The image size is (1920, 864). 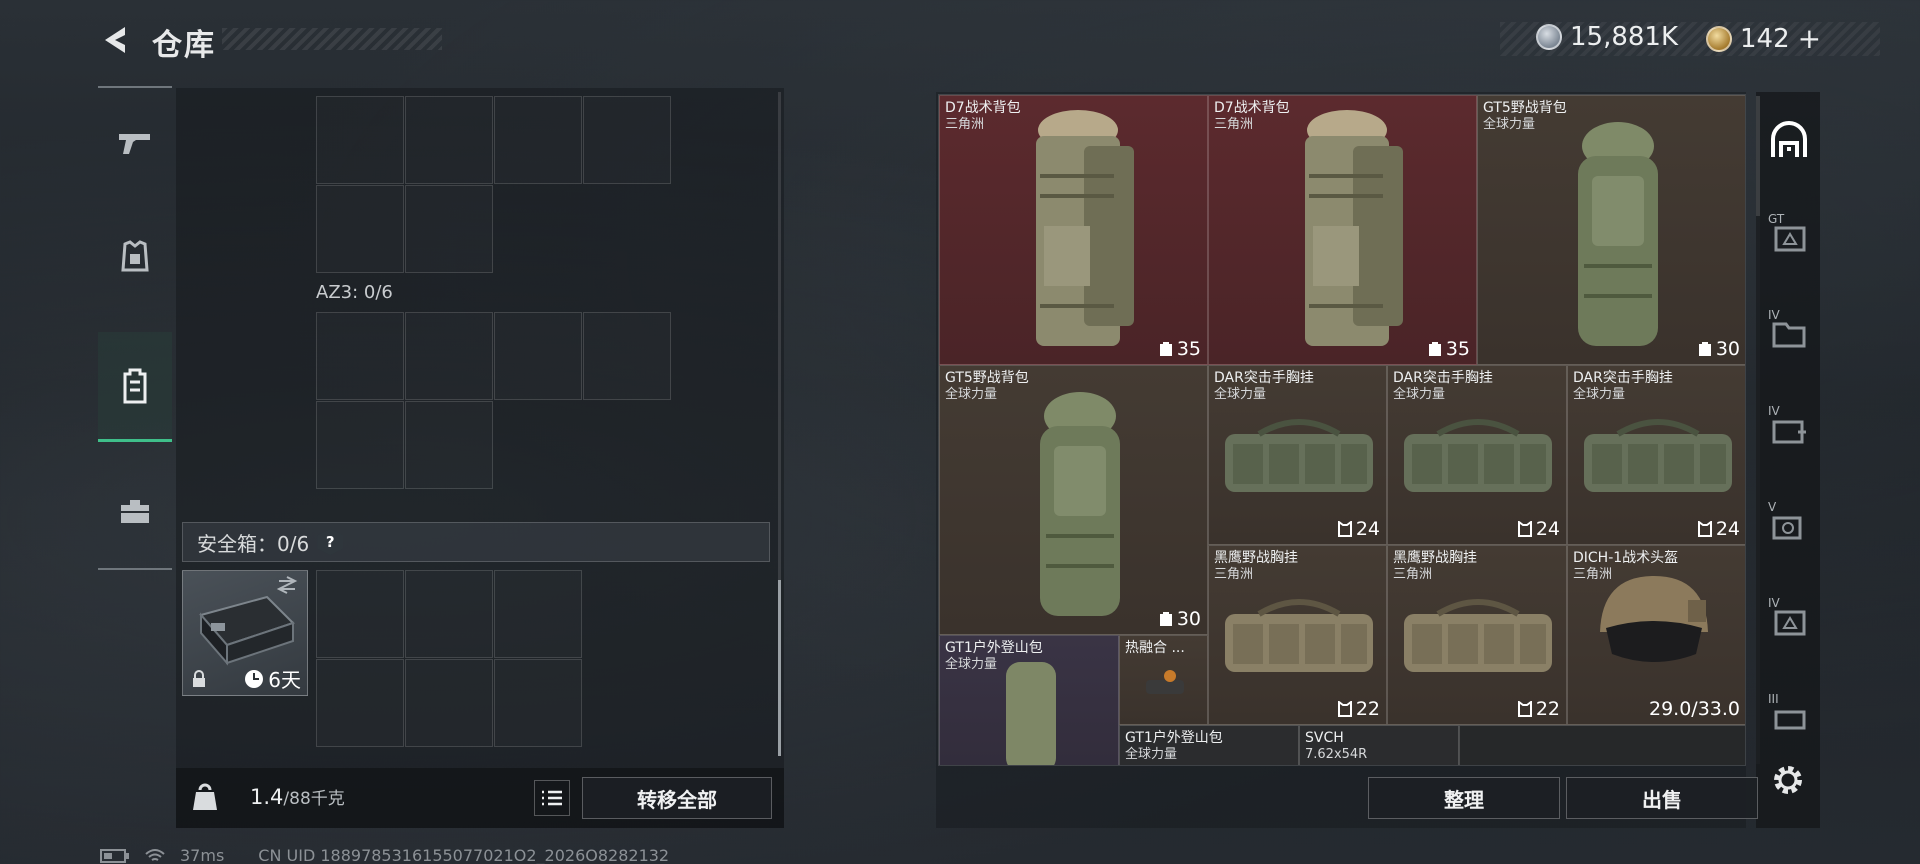 I want to click on backpack-icon, so click(x=135, y=385).